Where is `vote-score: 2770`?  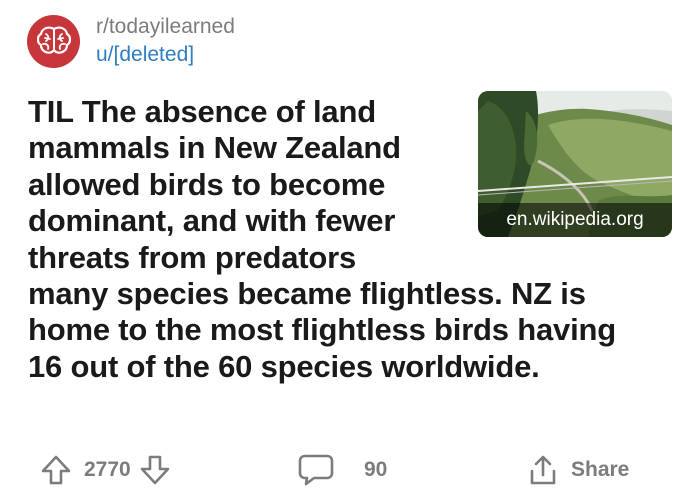
vote-score: 2770 is located at coordinates (107, 469).